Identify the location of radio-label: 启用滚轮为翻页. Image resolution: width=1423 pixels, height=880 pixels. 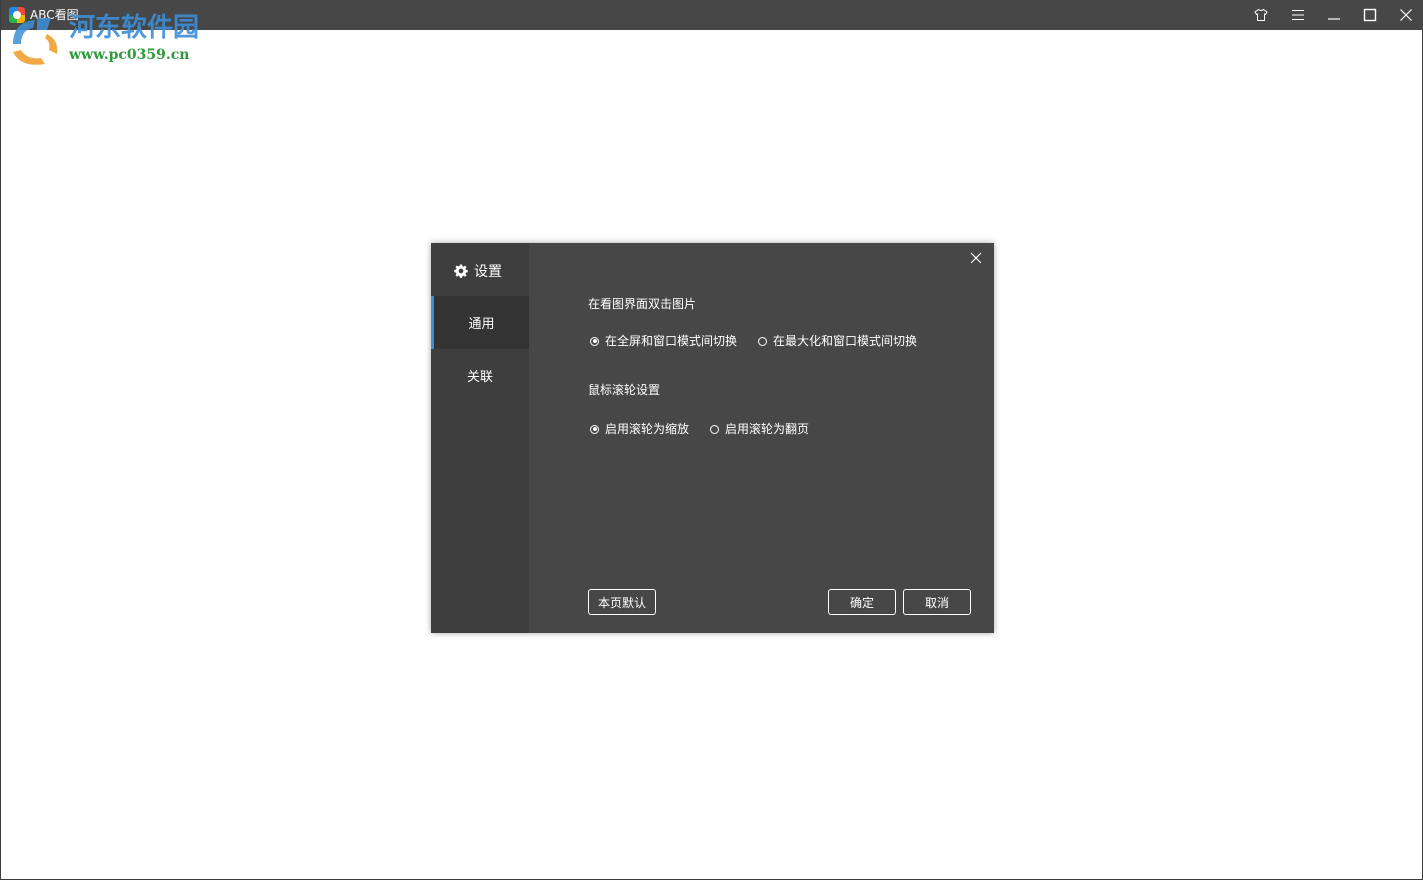
(767, 429).